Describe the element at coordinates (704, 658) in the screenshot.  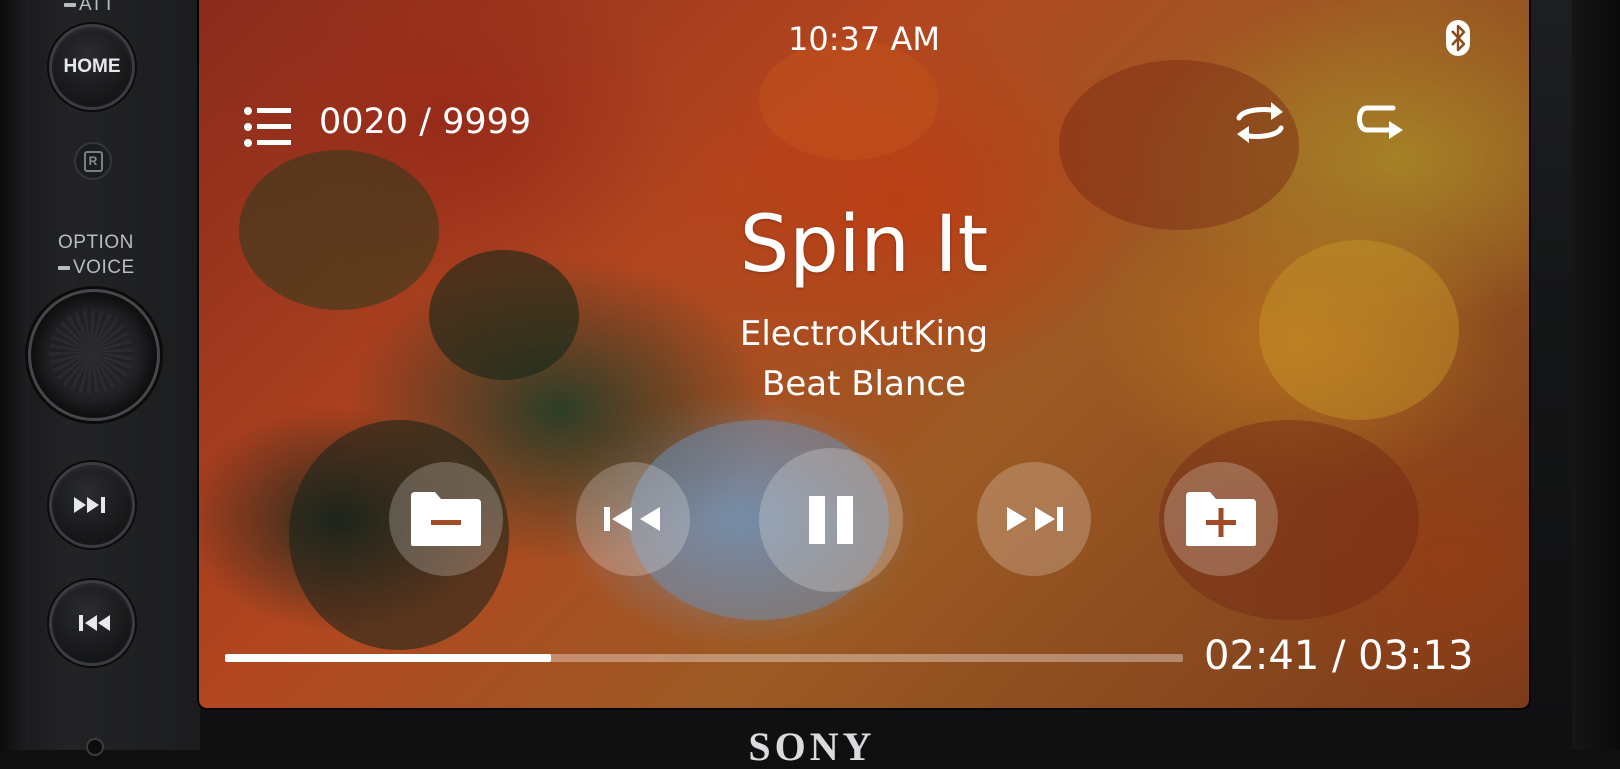
I see `progress-bar` at that location.